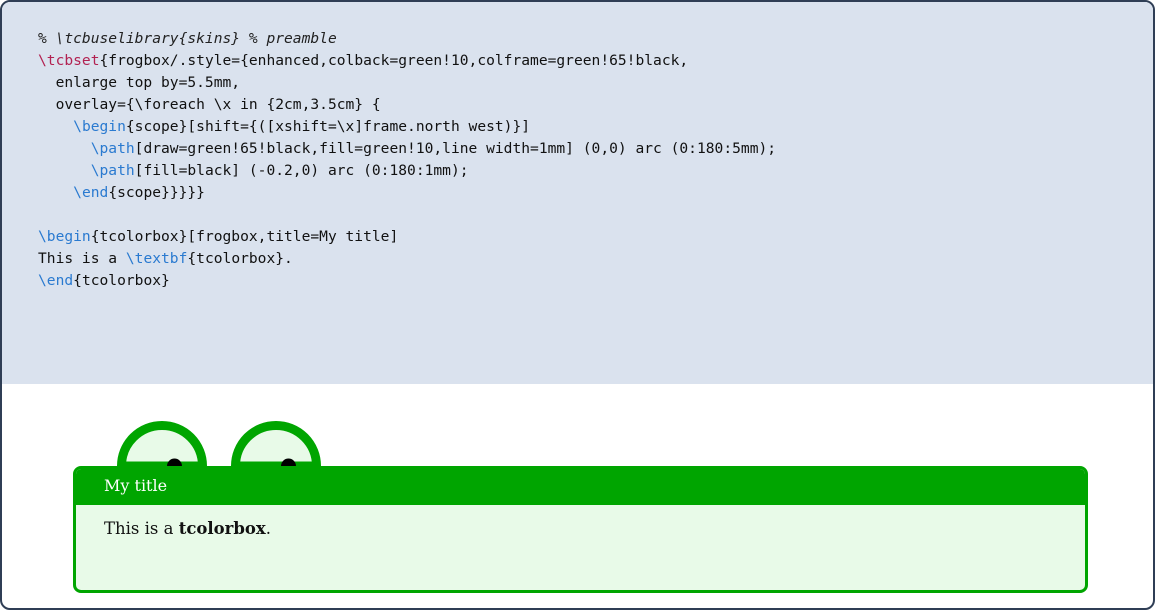 This screenshot has height=610, width=1156. I want to click on frogbox-body: This is a tcolorbox., so click(580, 521).